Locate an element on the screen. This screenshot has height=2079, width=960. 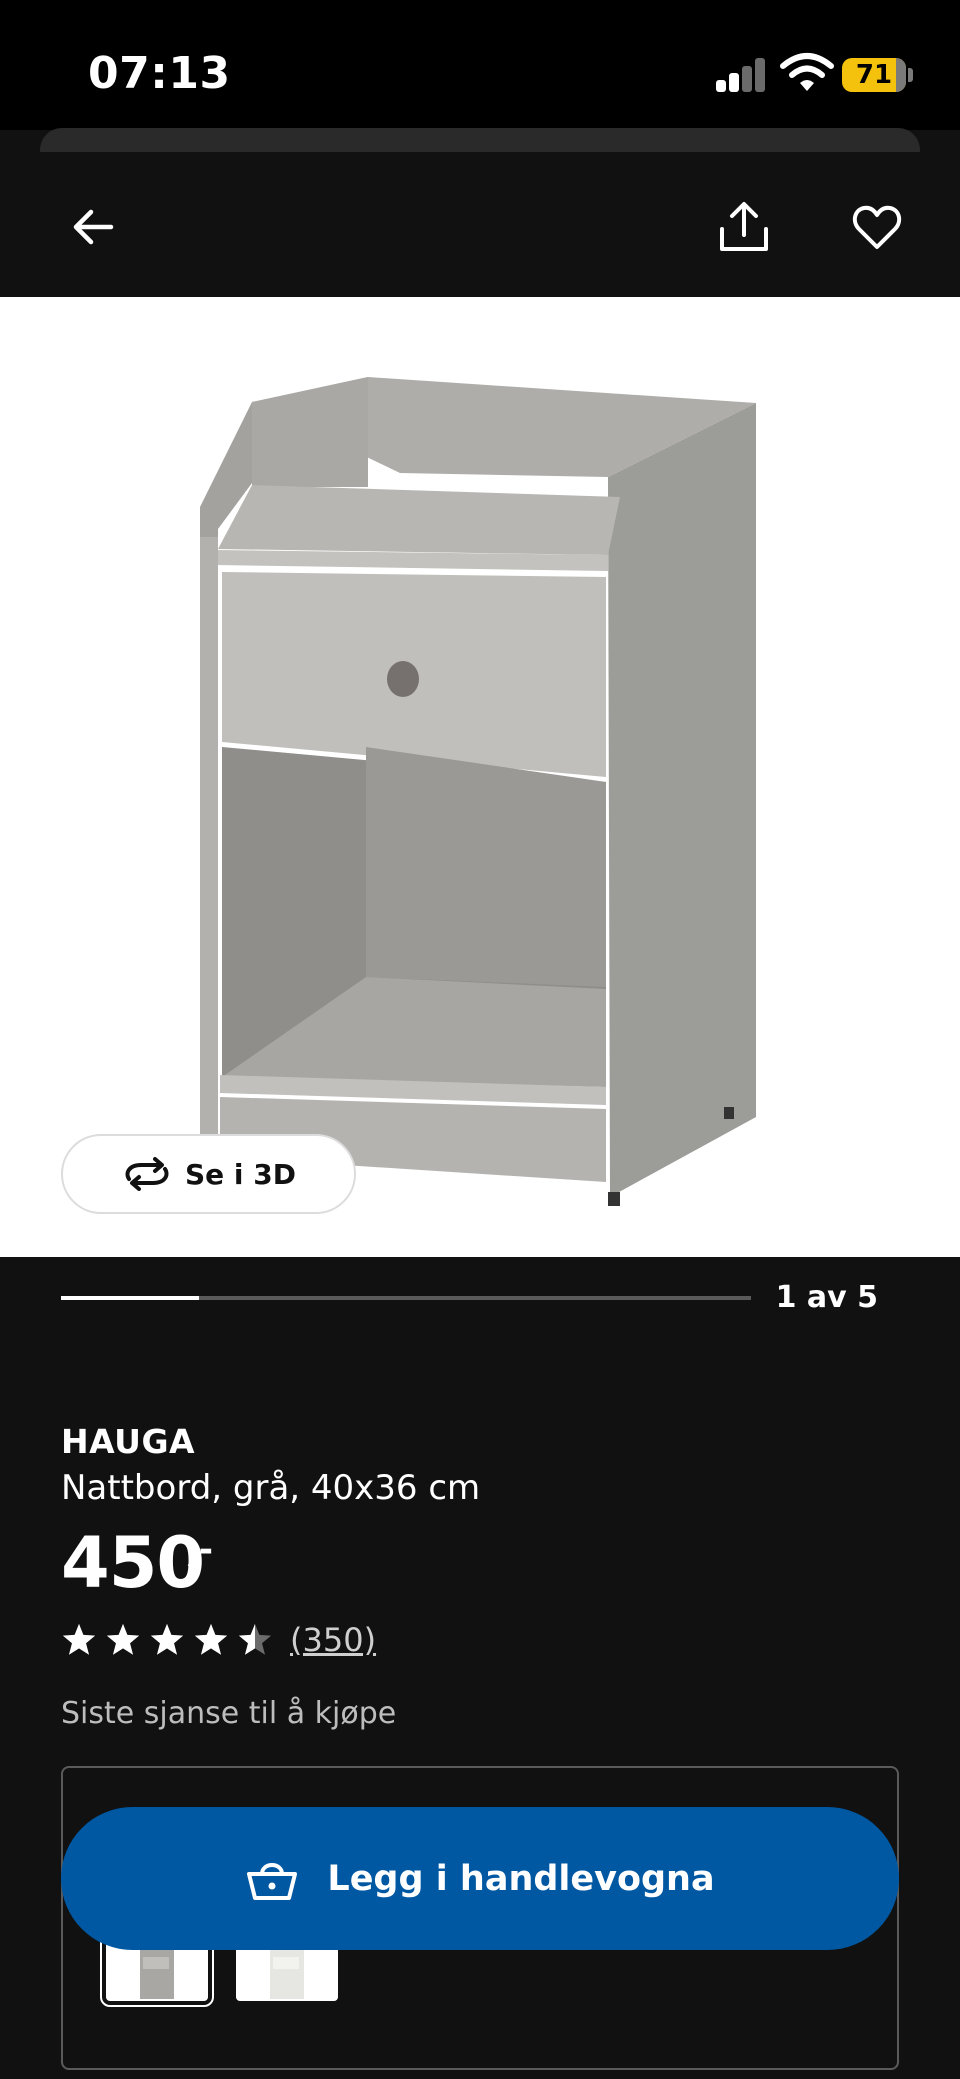
heart-icon is located at coordinates (877, 227).